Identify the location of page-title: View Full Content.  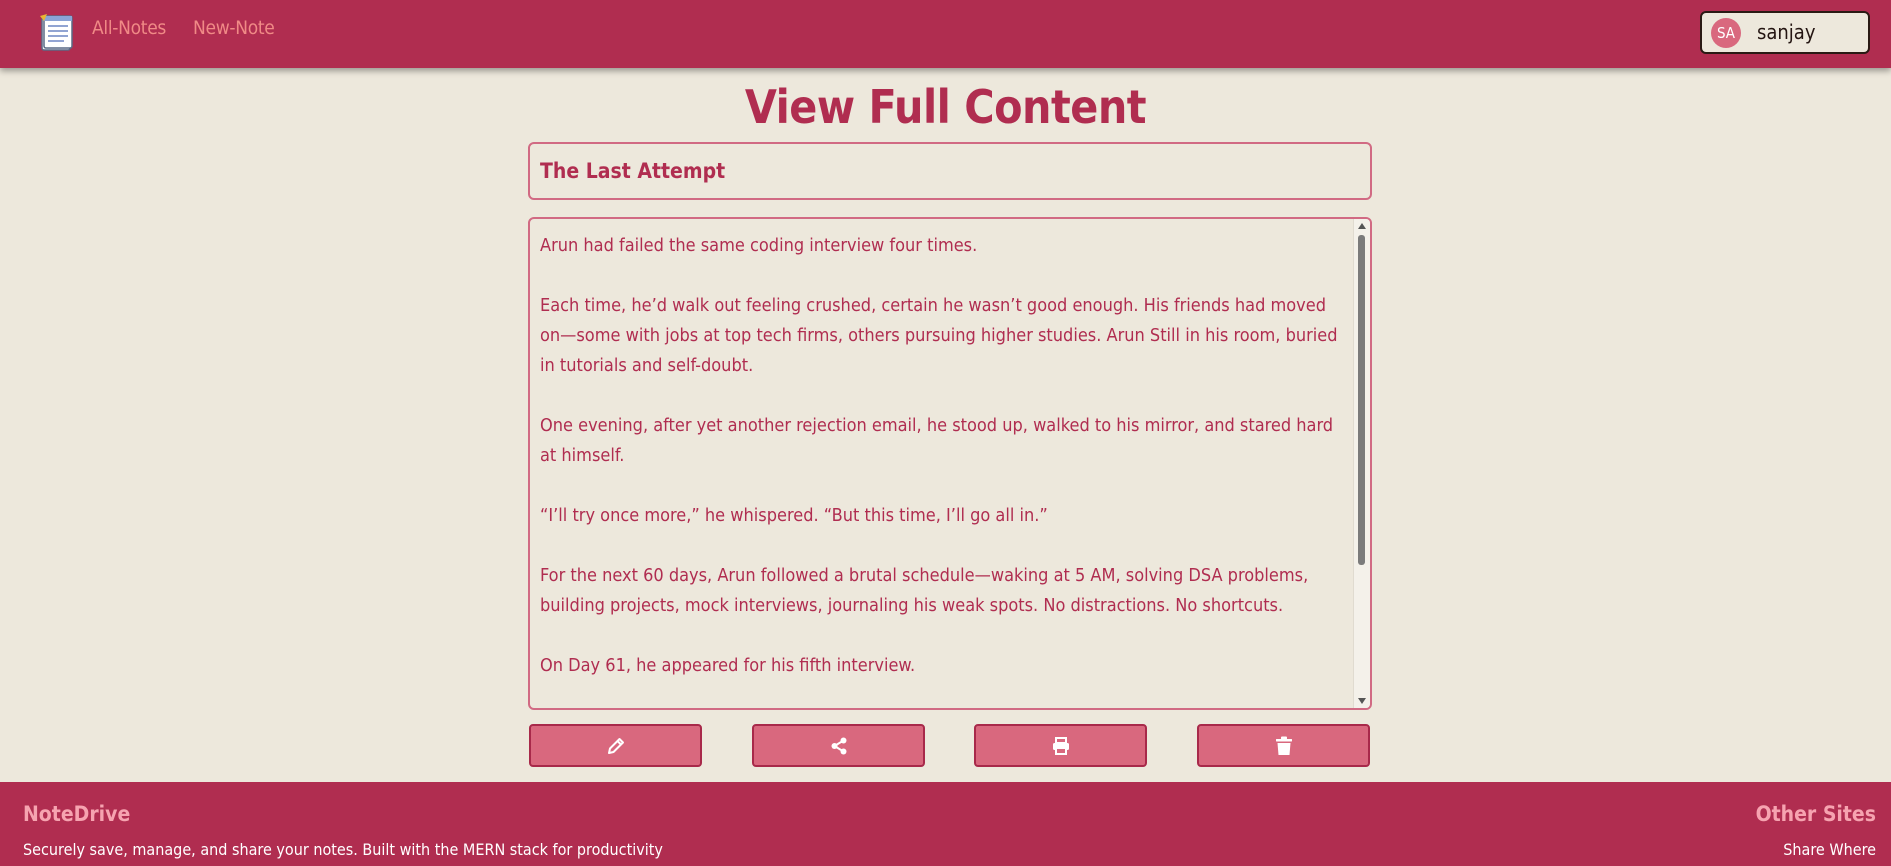
(945, 107).